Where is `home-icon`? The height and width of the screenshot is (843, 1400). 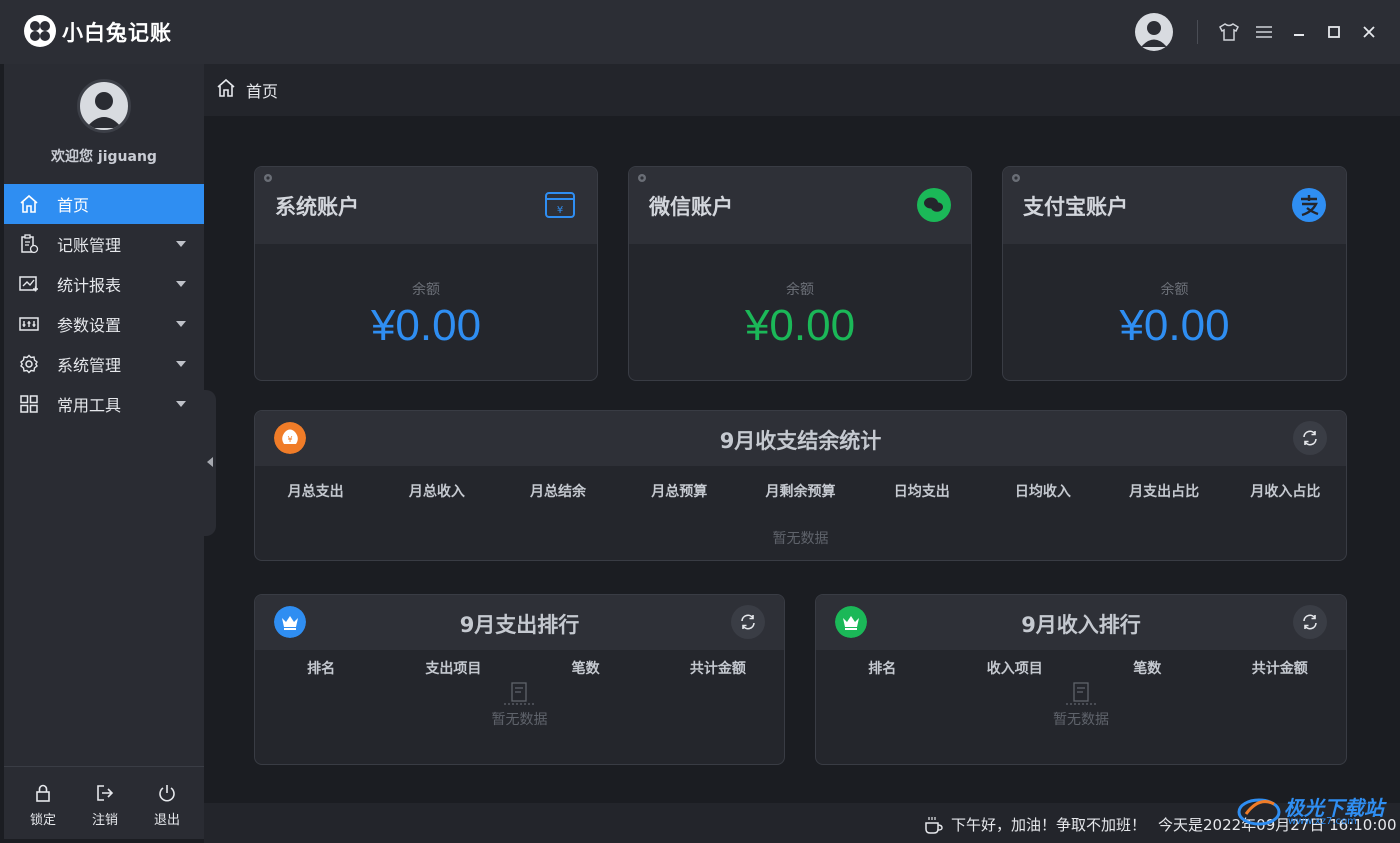 home-icon is located at coordinates (226, 90).